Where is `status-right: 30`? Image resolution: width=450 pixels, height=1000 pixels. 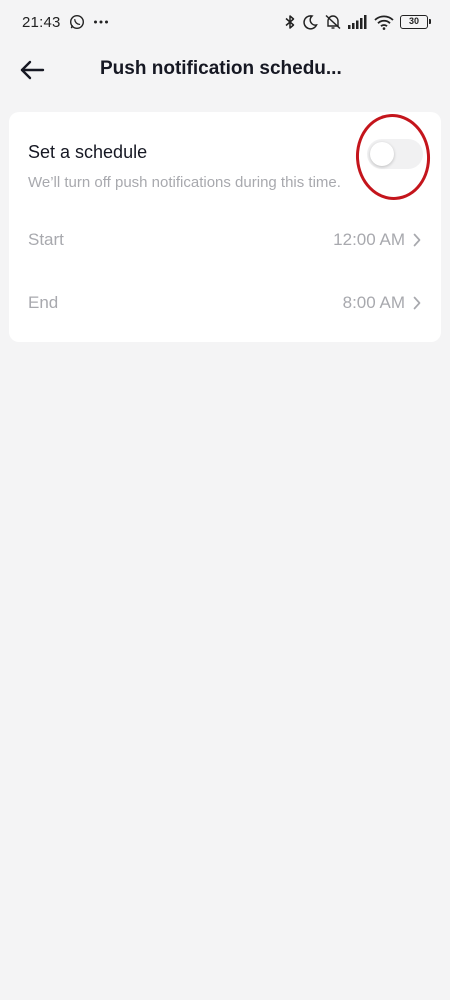 status-right: 30 is located at coordinates (357, 22).